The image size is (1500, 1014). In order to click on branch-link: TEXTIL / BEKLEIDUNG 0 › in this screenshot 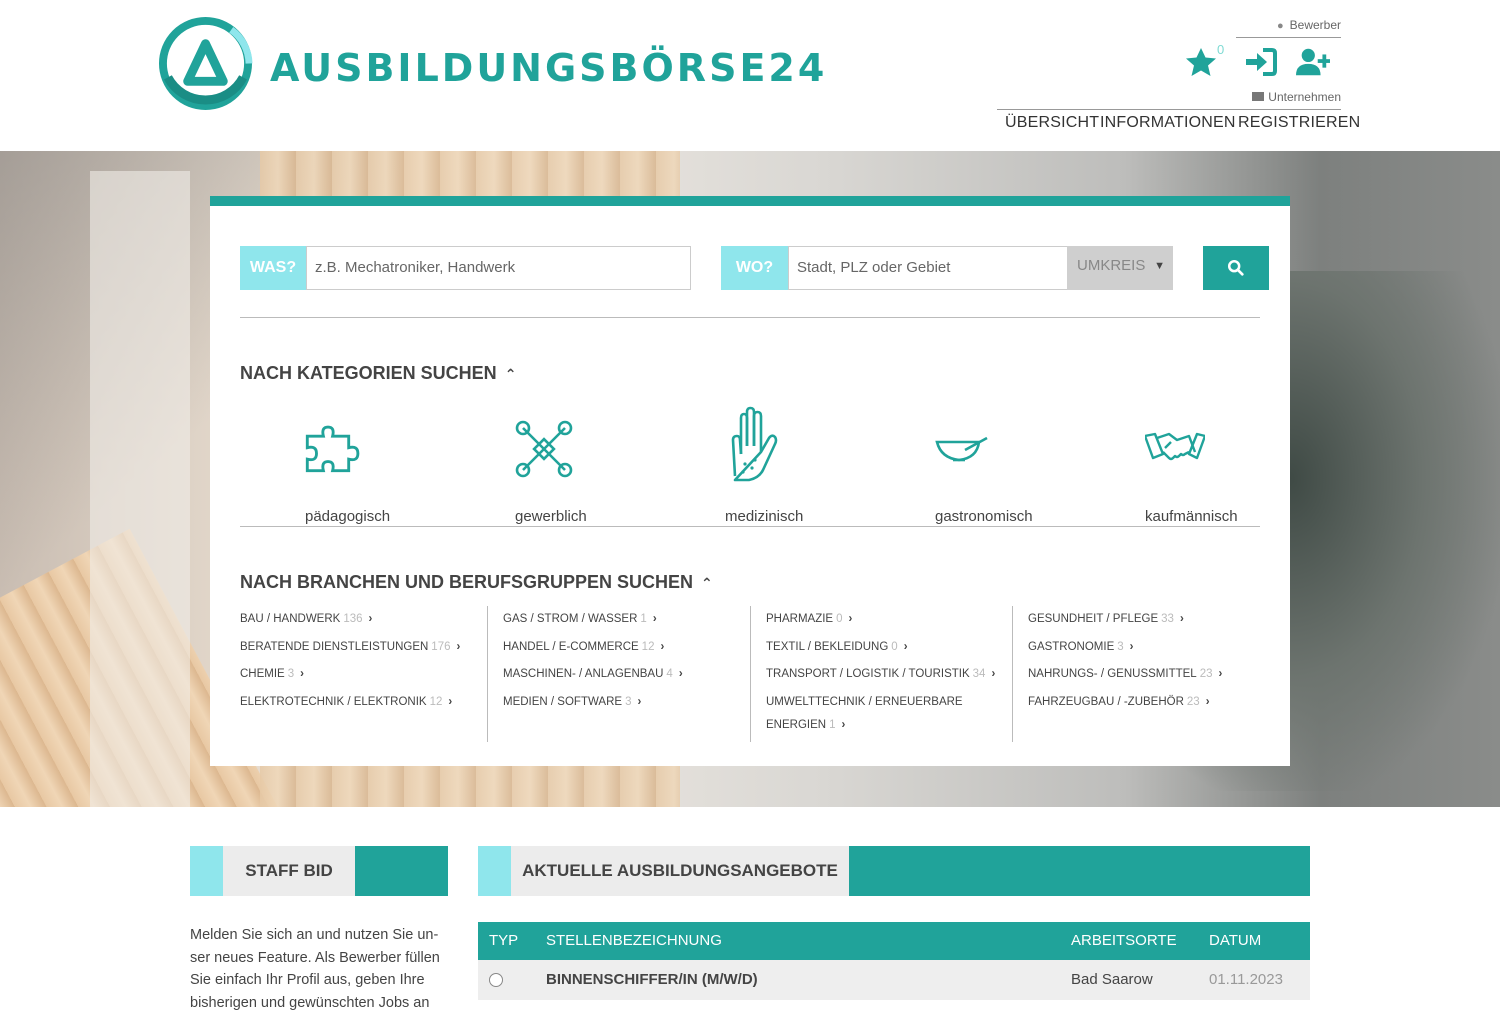, I will do `click(885, 648)`.